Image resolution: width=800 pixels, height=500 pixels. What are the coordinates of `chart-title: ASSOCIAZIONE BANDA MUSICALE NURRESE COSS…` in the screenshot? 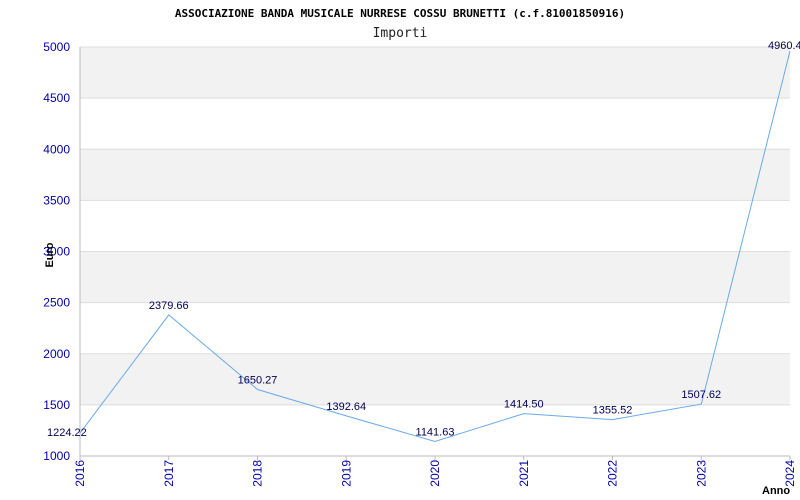 It's located at (400, 13).